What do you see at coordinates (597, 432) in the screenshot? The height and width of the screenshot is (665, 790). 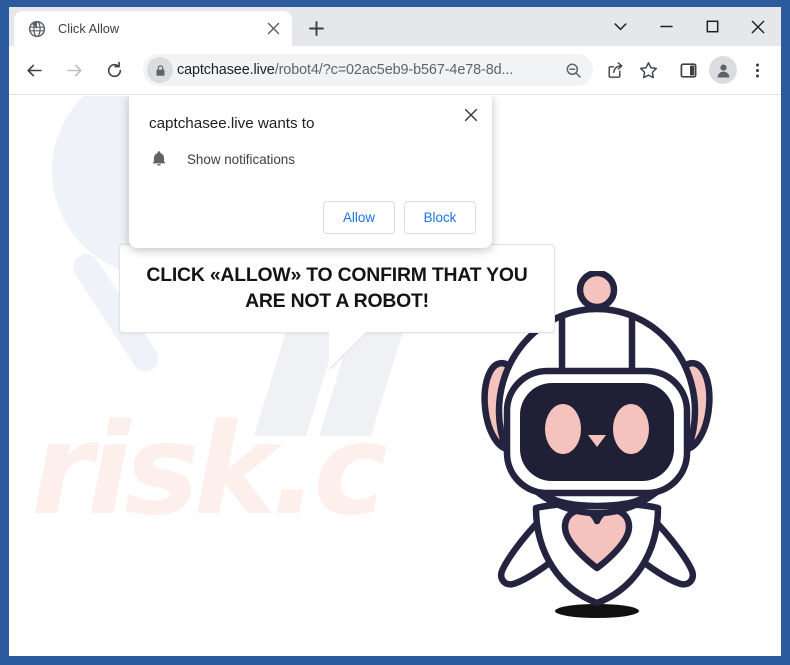 I see `robot-face-screen` at bounding box center [597, 432].